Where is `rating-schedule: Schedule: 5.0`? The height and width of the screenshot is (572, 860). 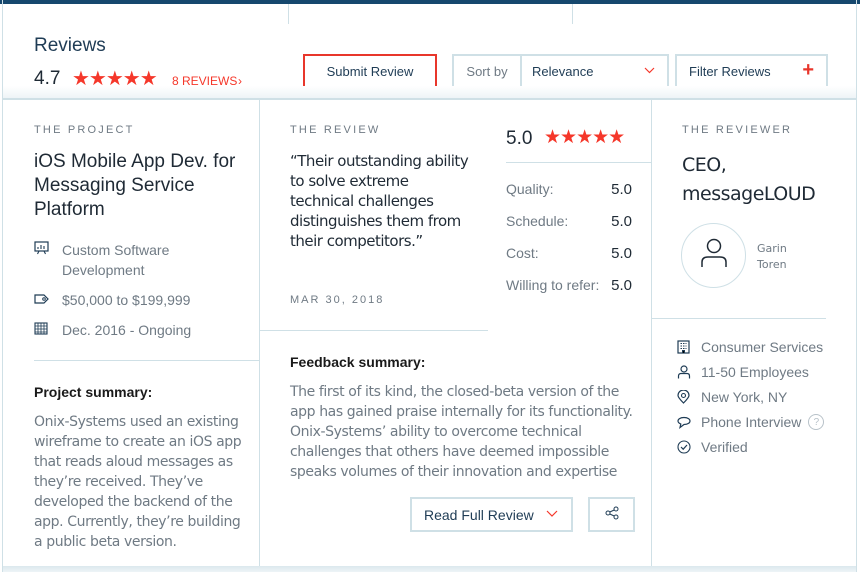 rating-schedule: Schedule: 5.0 is located at coordinates (569, 221).